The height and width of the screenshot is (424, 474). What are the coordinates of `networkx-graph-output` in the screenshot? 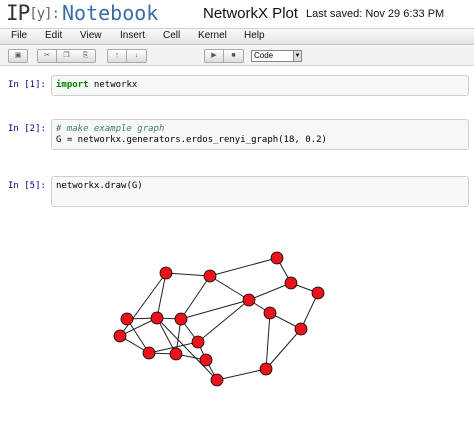 It's located at (219, 319).